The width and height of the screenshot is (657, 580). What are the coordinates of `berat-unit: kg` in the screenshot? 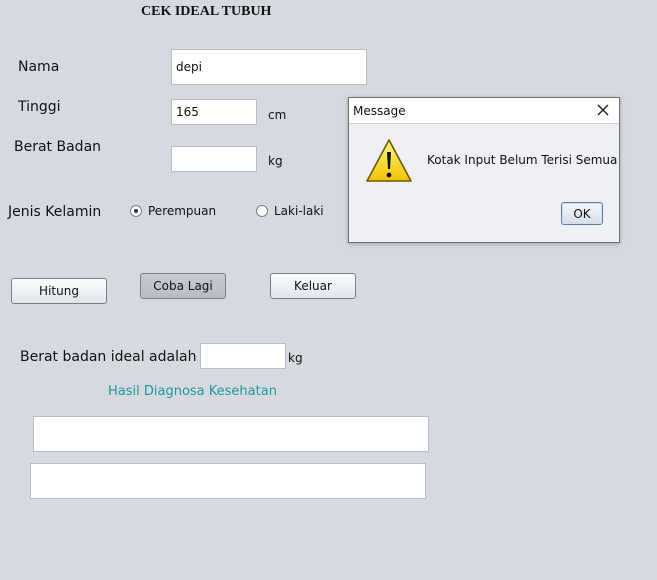 It's located at (275, 161).